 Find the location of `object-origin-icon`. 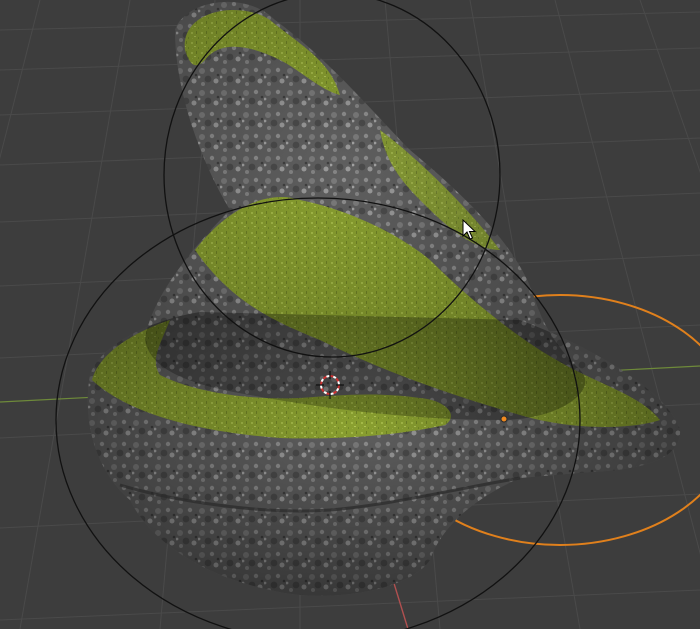

object-origin-icon is located at coordinates (504, 419).